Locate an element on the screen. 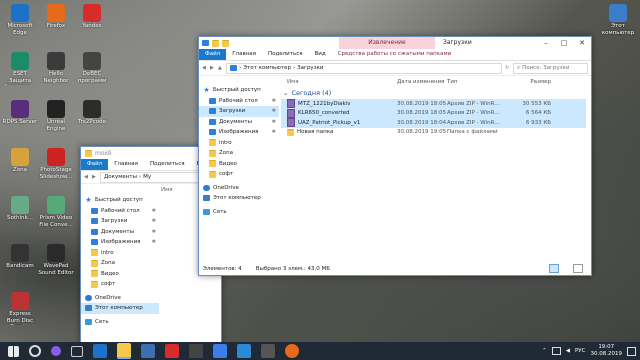  zoom-taskbar-icon is located at coordinates (220, 351).